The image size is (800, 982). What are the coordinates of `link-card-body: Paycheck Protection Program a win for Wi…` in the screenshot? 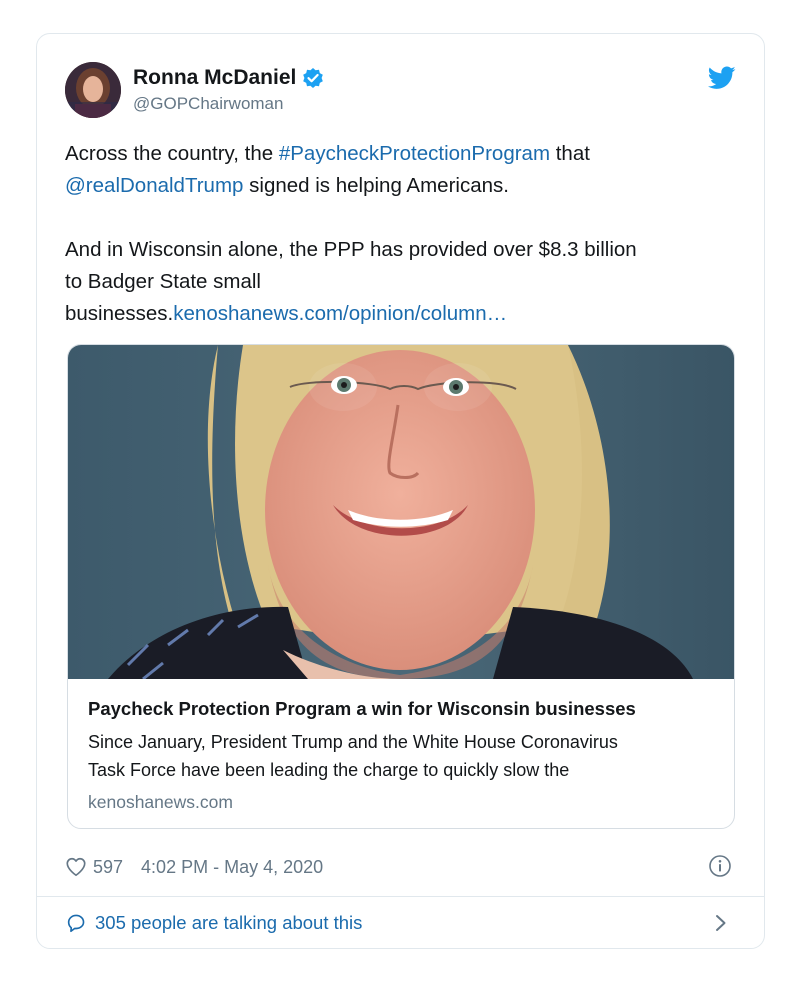 It's located at (401, 755).